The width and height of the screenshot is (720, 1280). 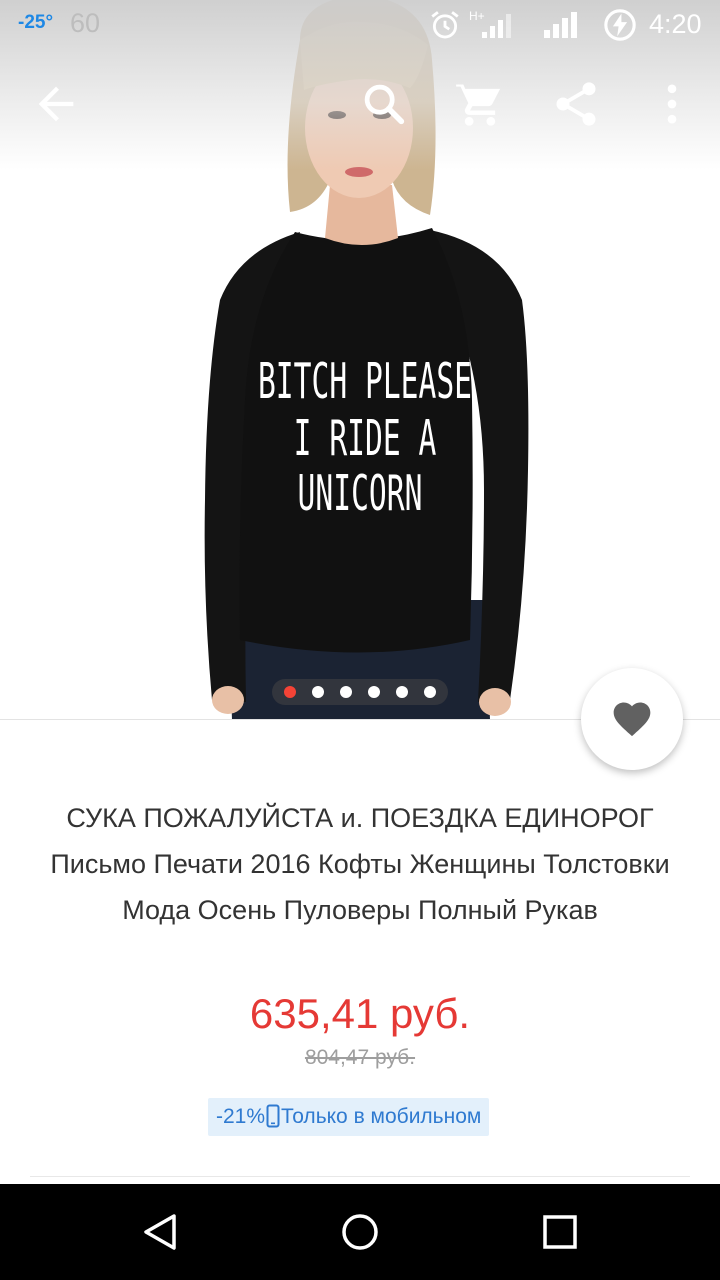 I want to click on circle-home-icon, so click(x=360, y=1232).